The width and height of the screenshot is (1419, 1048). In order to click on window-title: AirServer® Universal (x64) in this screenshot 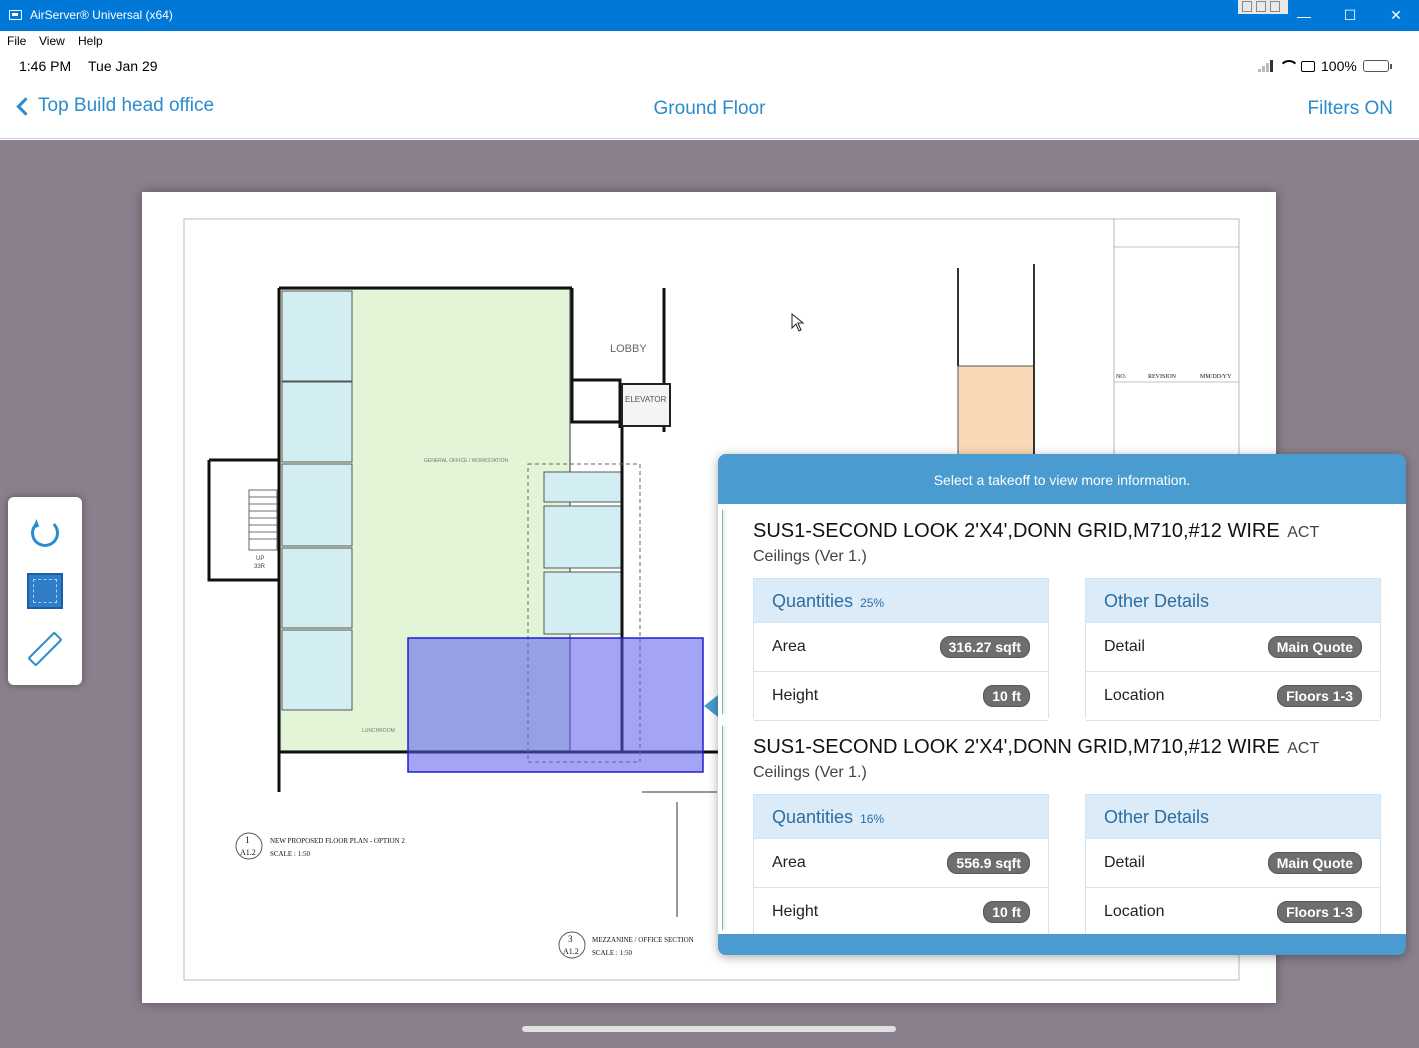, I will do `click(101, 15)`.